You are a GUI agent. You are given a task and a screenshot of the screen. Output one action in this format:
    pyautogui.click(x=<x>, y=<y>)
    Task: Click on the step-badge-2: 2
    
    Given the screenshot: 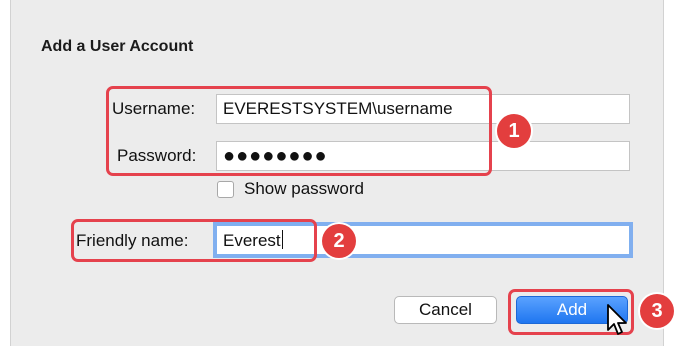 What is the action you would take?
    pyautogui.click(x=339, y=241)
    